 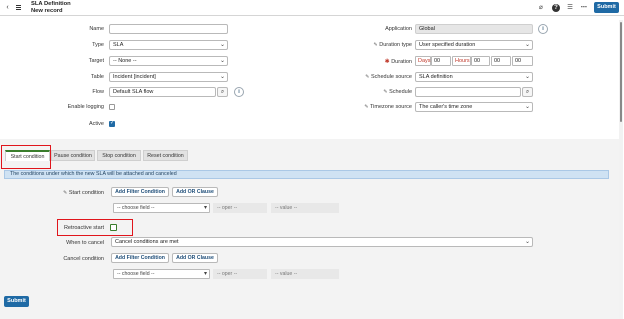 I want to click on page-subtitle: New record, so click(x=47, y=10).